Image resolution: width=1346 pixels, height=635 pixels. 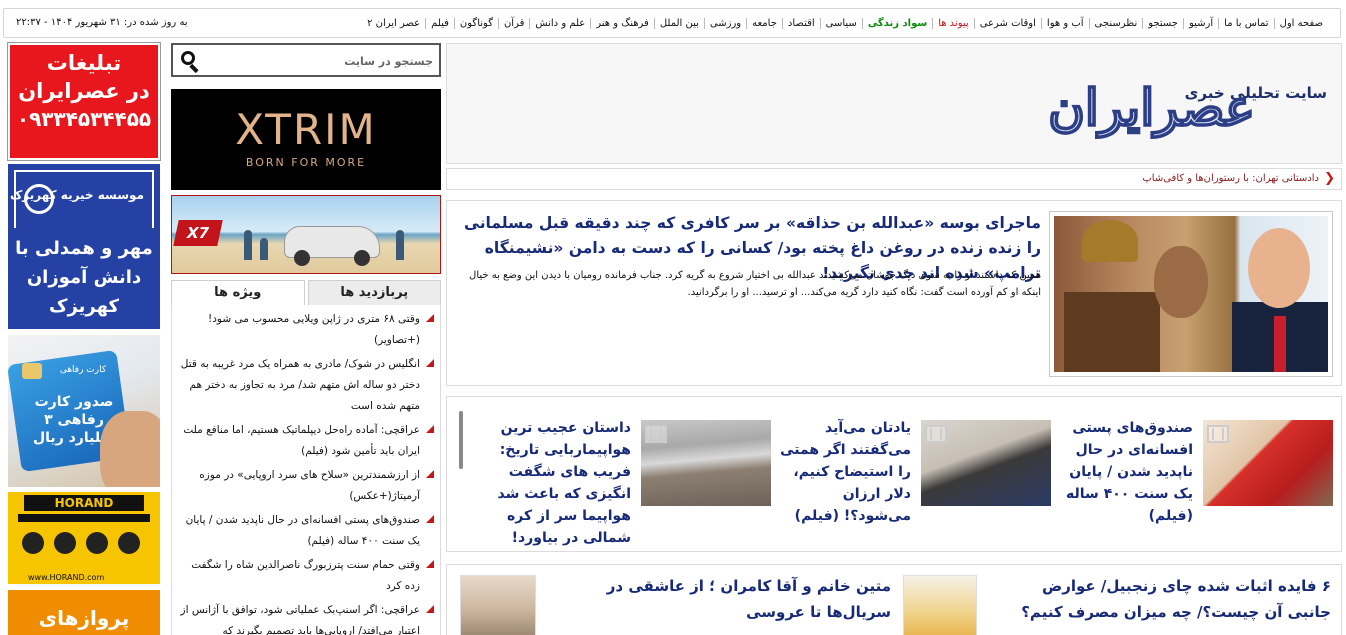 I want to click on nav-item-culture: فرهنگ و هنر, so click(x=622, y=23).